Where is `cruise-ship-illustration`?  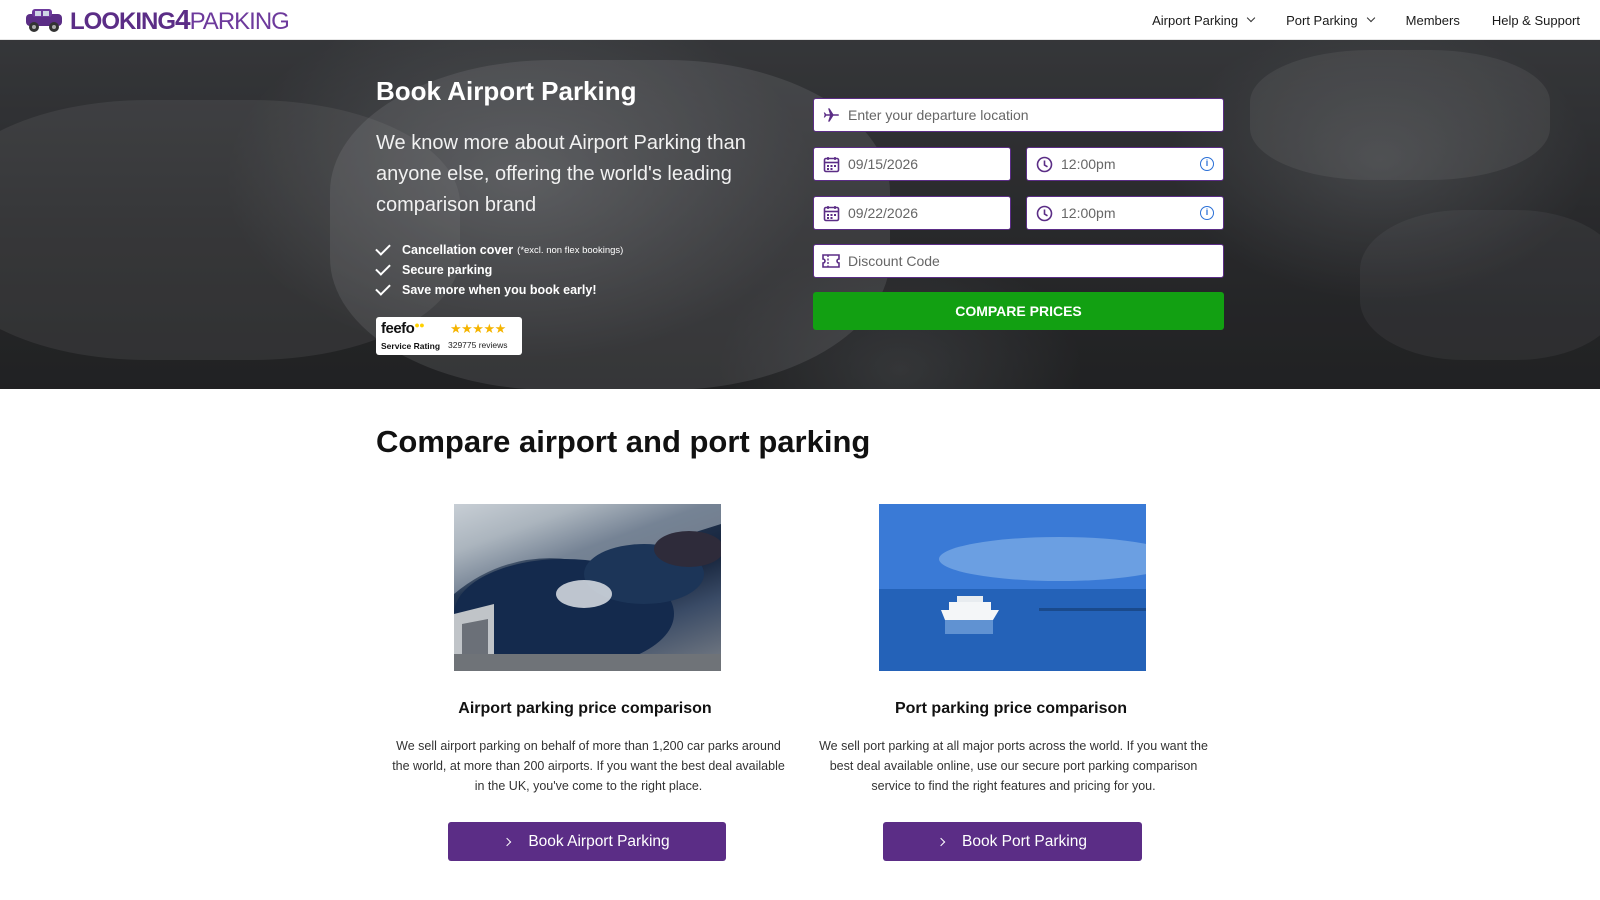
cruise-ship-illustration is located at coordinates (1012, 587).